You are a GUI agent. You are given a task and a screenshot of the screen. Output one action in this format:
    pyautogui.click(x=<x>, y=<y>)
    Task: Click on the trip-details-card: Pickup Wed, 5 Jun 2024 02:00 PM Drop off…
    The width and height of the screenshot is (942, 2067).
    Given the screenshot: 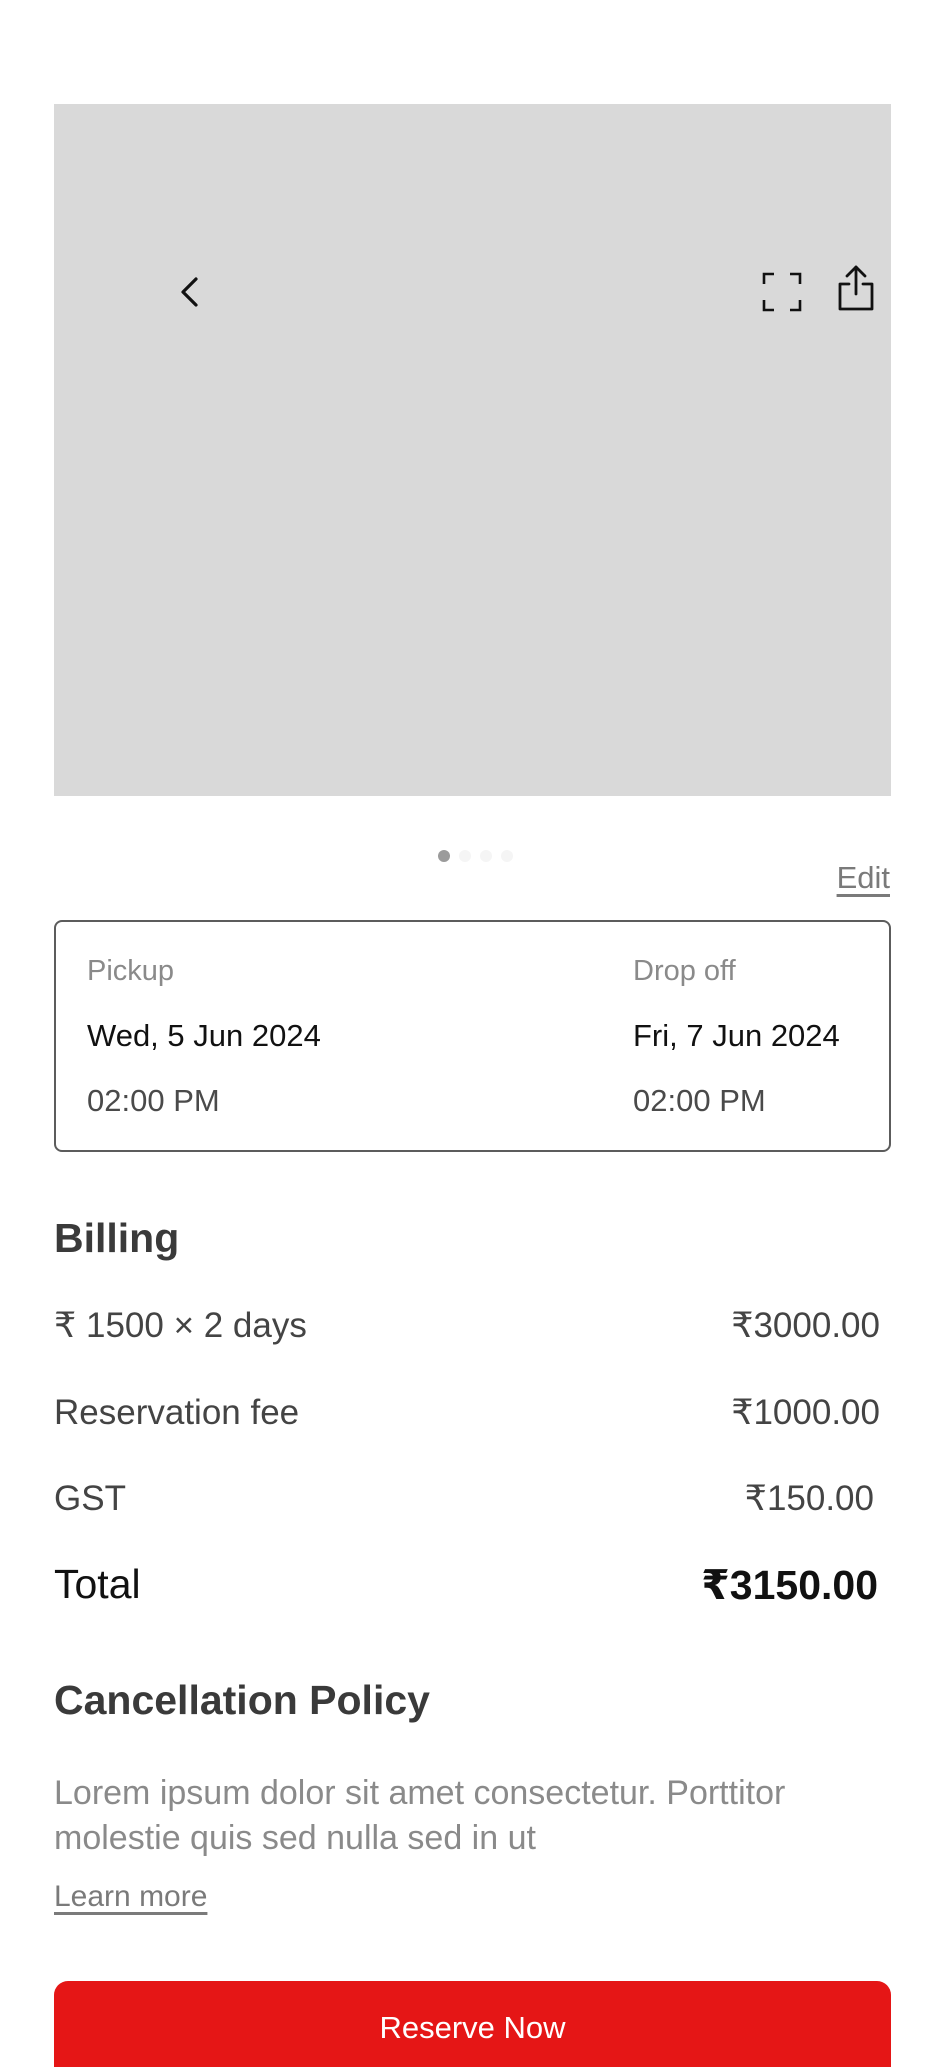 What is the action you would take?
    pyautogui.click(x=472, y=1036)
    